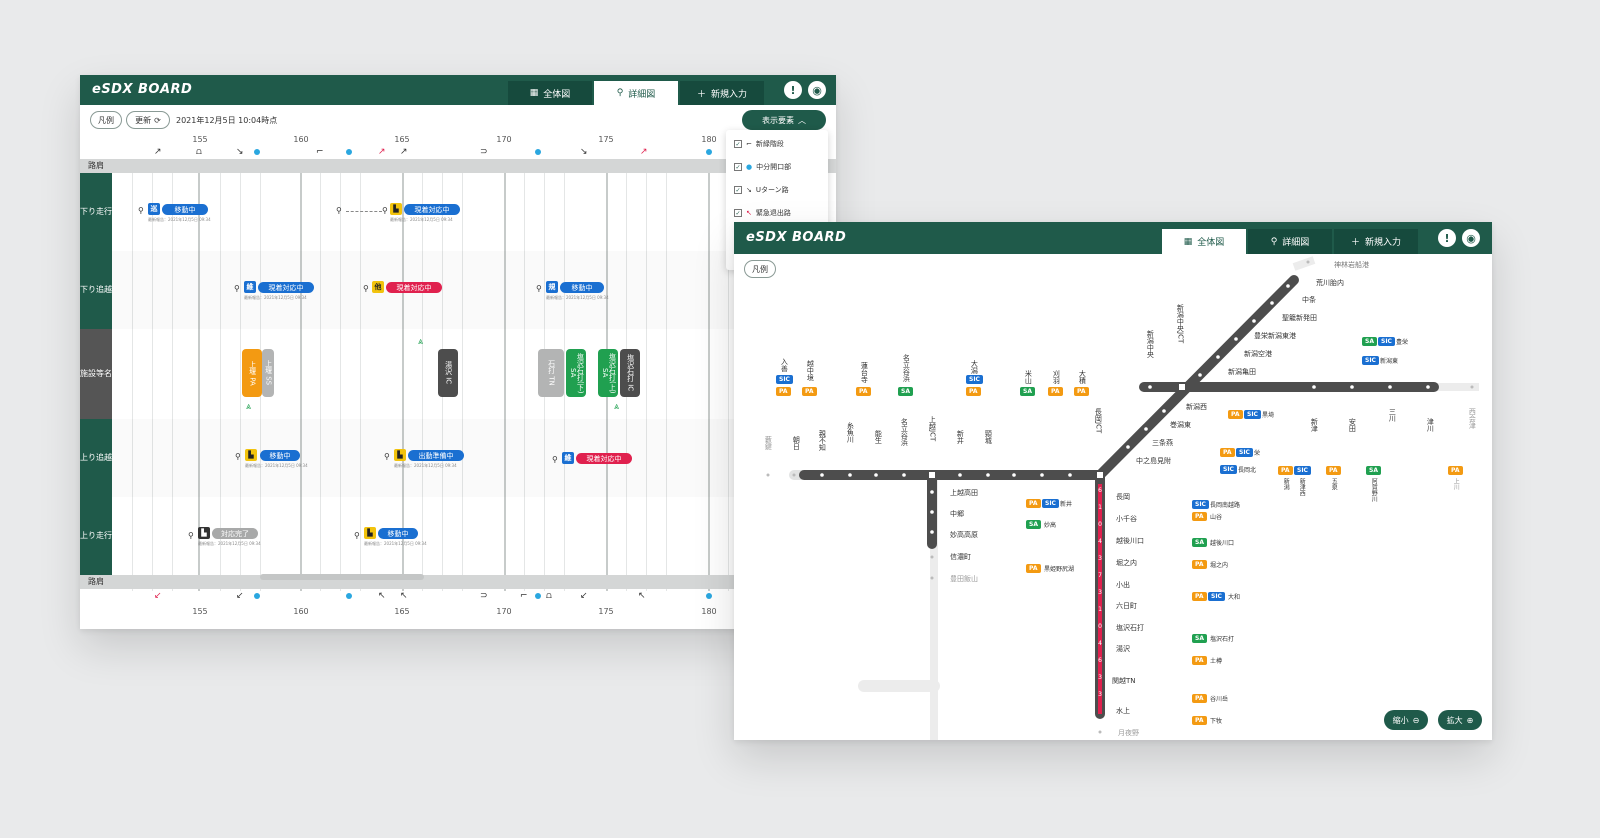 The image size is (1600, 838). What do you see at coordinates (768, 443) in the screenshot?
I see `station-label: 藪鍵` at bounding box center [768, 443].